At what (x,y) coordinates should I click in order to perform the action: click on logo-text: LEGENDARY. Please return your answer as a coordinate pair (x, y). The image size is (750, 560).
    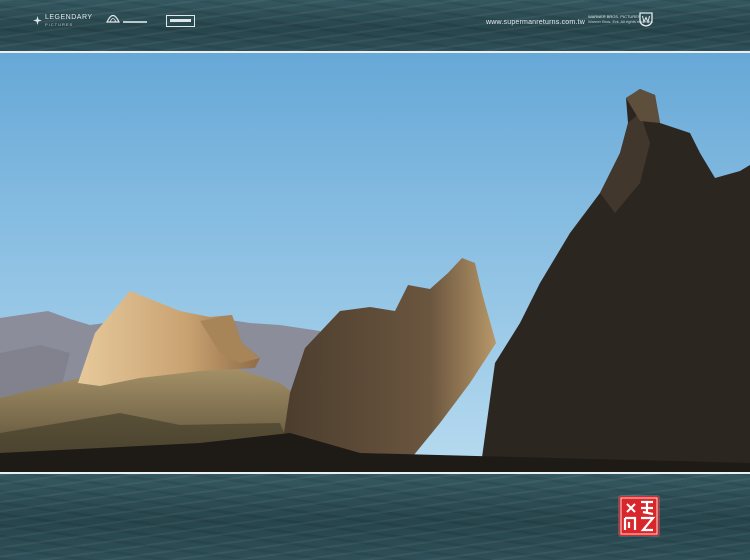
    Looking at the image, I should click on (69, 17).